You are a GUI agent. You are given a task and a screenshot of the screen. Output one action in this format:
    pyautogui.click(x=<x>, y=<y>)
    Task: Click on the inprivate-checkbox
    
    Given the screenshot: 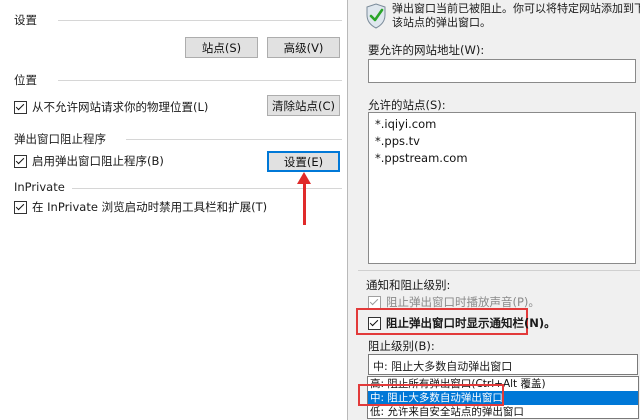 What is the action you would take?
    pyautogui.click(x=20, y=207)
    